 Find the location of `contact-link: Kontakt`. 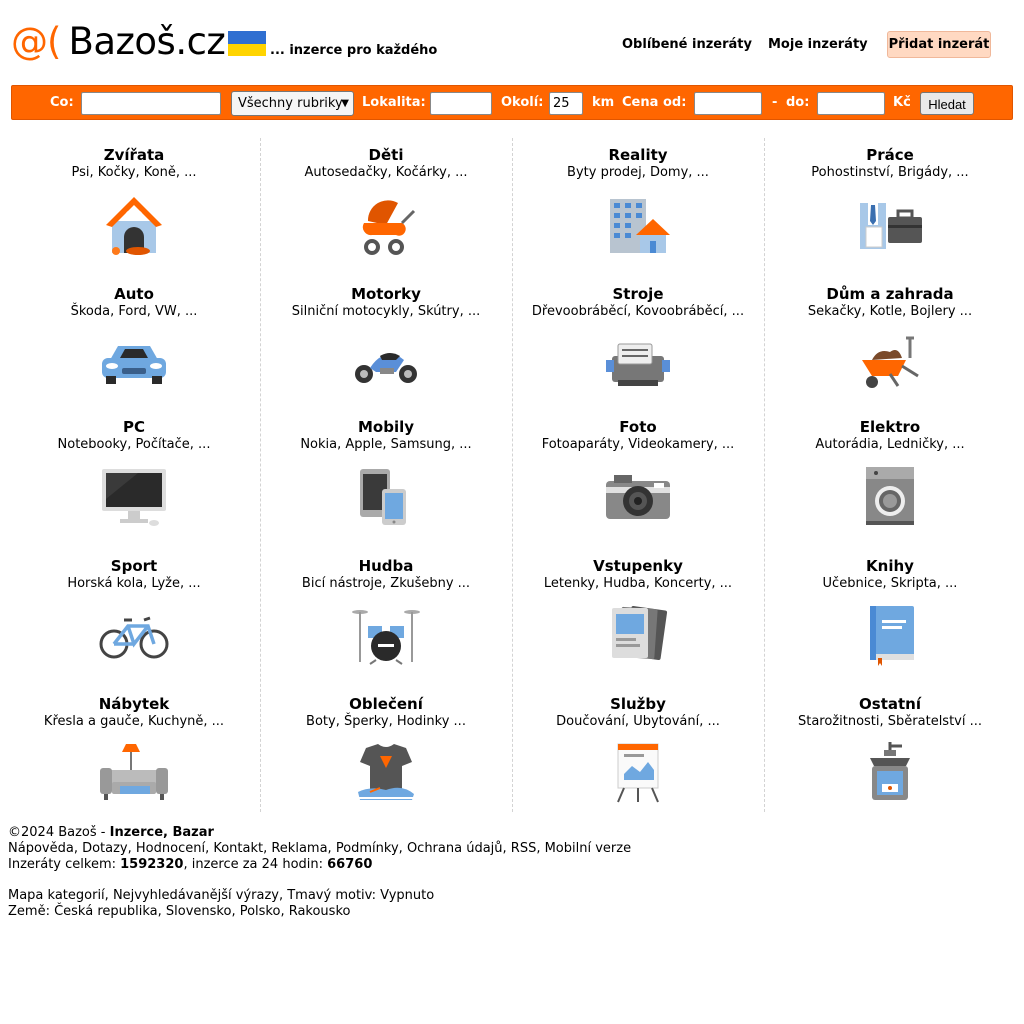

contact-link: Kontakt is located at coordinates (238, 848).